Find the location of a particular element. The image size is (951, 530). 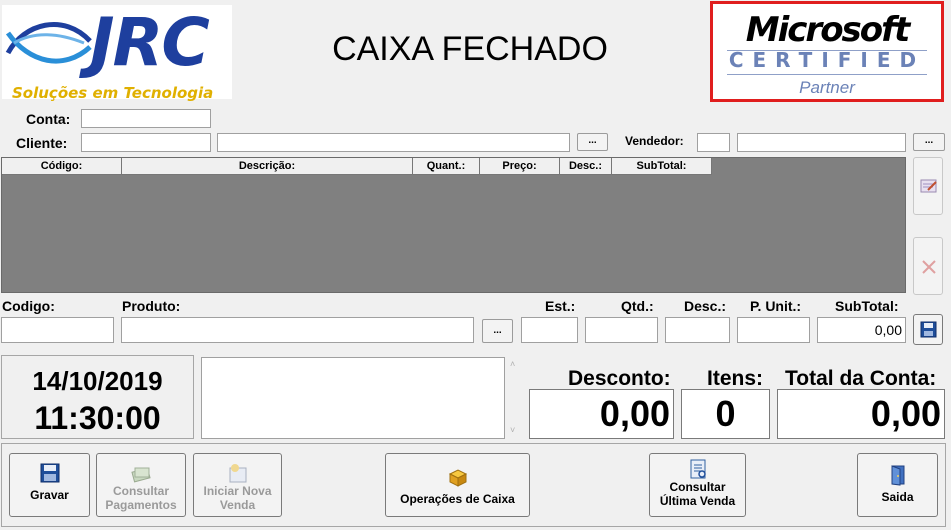

delete-item-button is located at coordinates (928, 266).